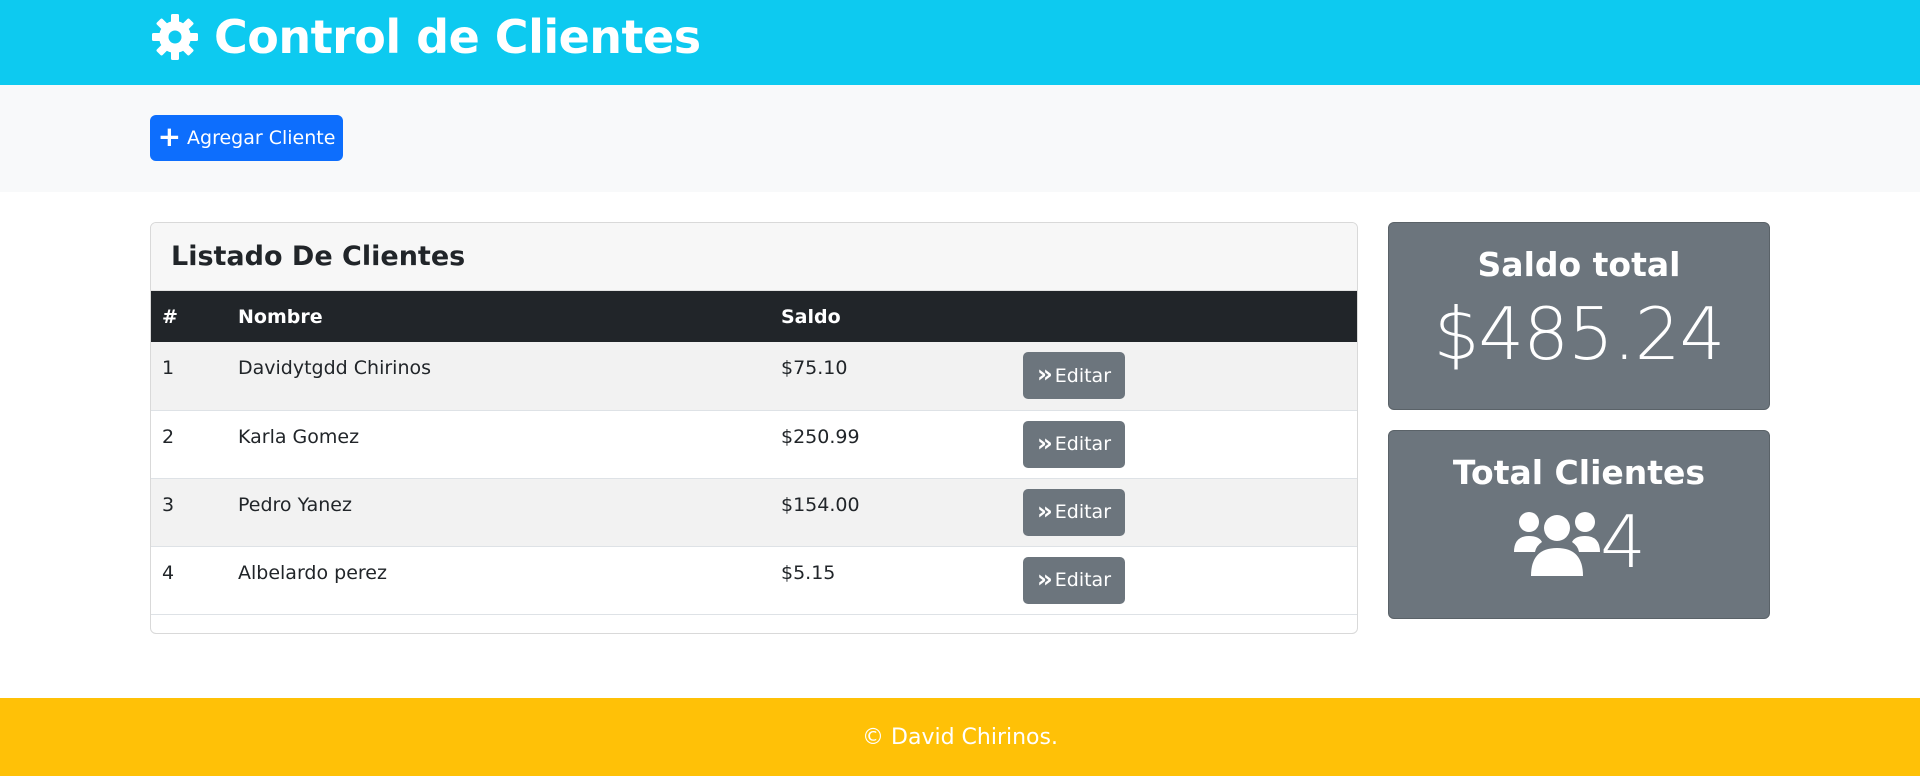  Describe the element at coordinates (168, 572) in the screenshot. I see `row-number: 4` at that location.